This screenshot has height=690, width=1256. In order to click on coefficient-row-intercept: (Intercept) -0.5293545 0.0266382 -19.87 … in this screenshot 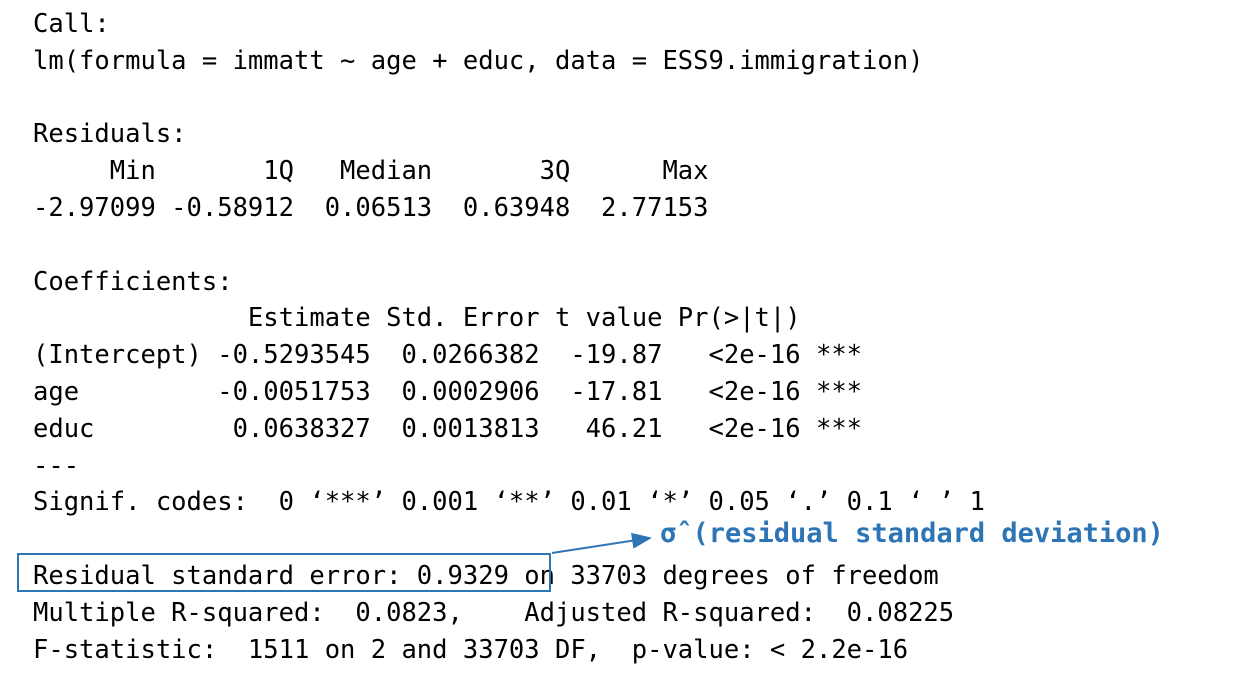, I will do `click(448, 355)`.